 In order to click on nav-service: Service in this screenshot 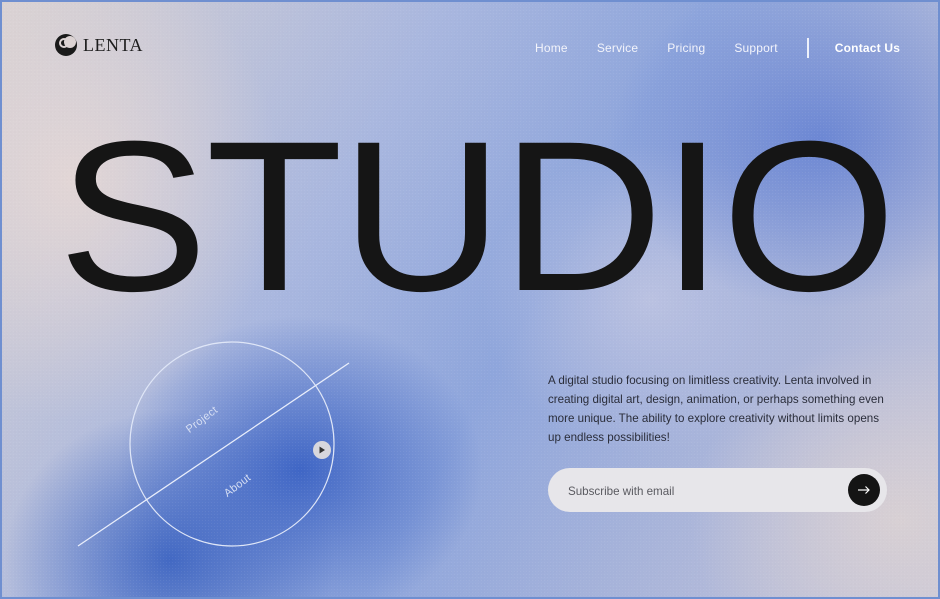, I will do `click(617, 48)`.